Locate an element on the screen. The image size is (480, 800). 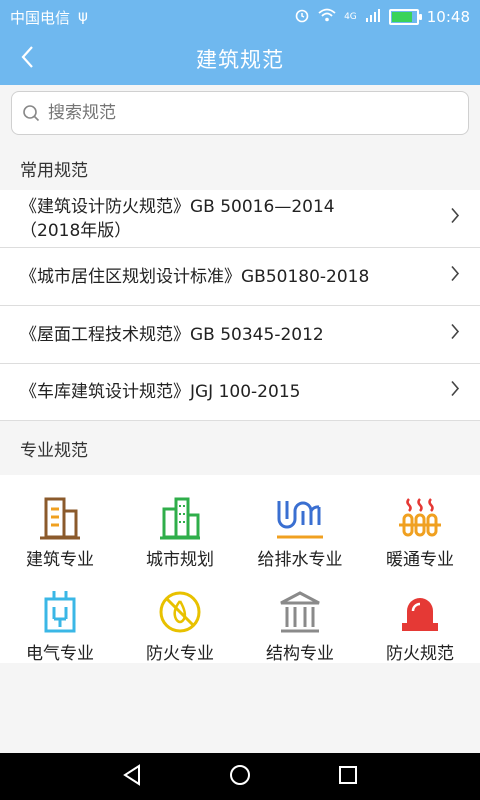
professional-section-title: 专业规范 is located at coordinates (54, 451).